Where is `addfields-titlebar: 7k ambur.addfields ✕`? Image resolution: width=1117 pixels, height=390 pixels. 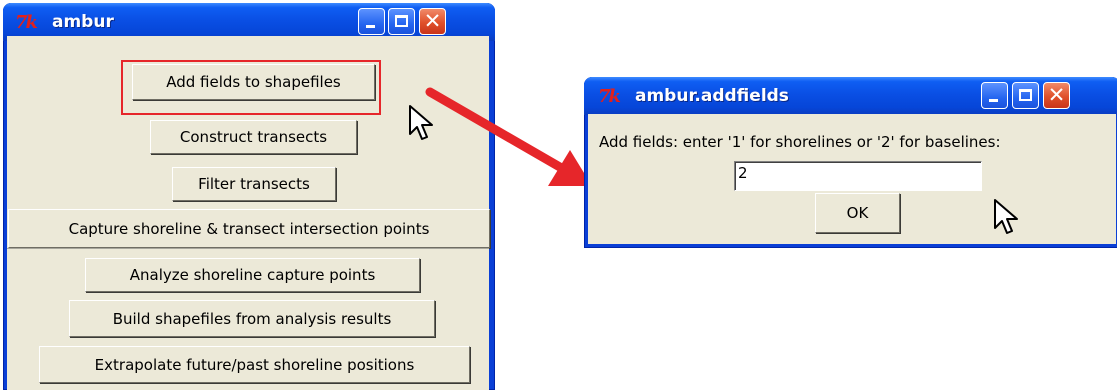 addfields-titlebar: 7k ambur.addfields ✕ is located at coordinates (850, 96).